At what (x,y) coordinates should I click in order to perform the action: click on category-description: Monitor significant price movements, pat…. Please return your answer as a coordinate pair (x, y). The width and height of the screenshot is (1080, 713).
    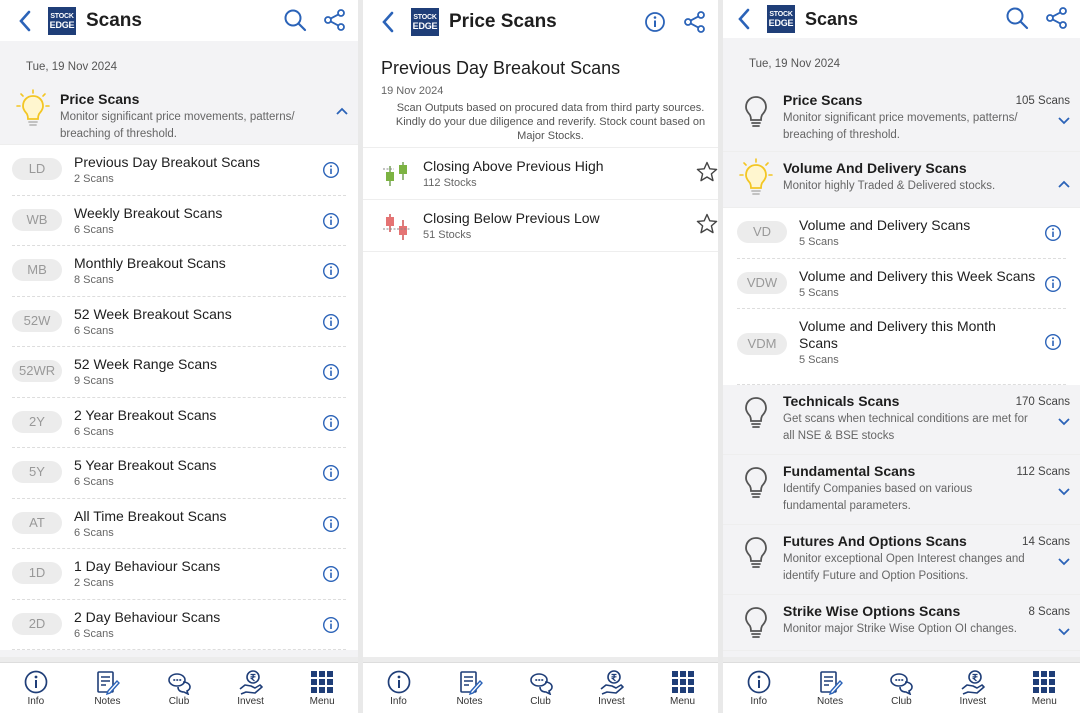
    Looking at the image, I should click on (177, 125).